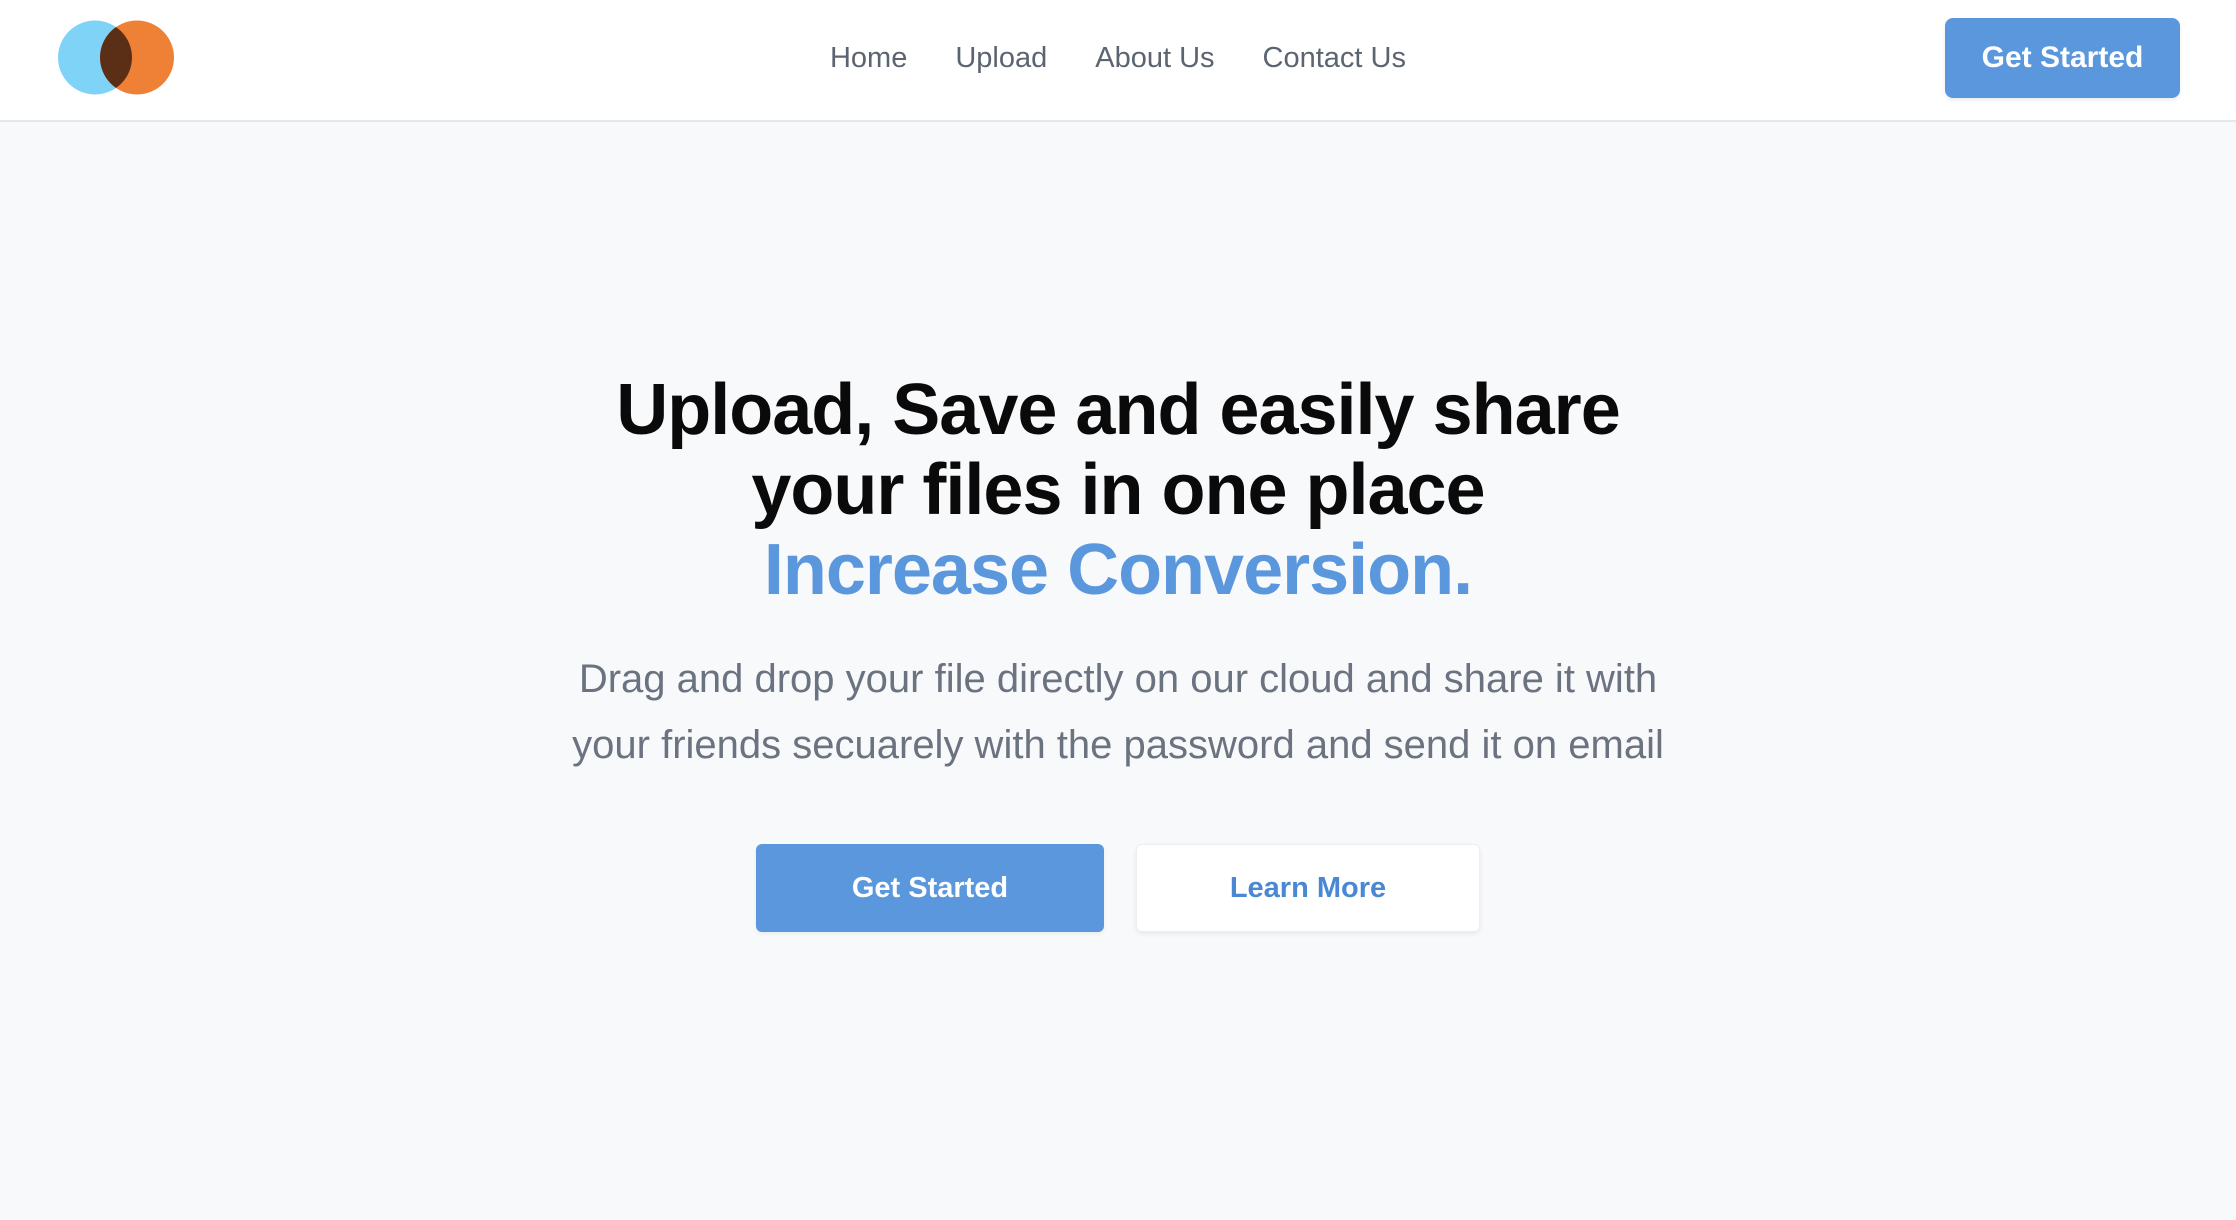 The width and height of the screenshot is (2236, 1220). What do you see at coordinates (1334, 58) in the screenshot?
I see `nav-link-contact-us: Contact Us` at bounding box center [1334, 58].